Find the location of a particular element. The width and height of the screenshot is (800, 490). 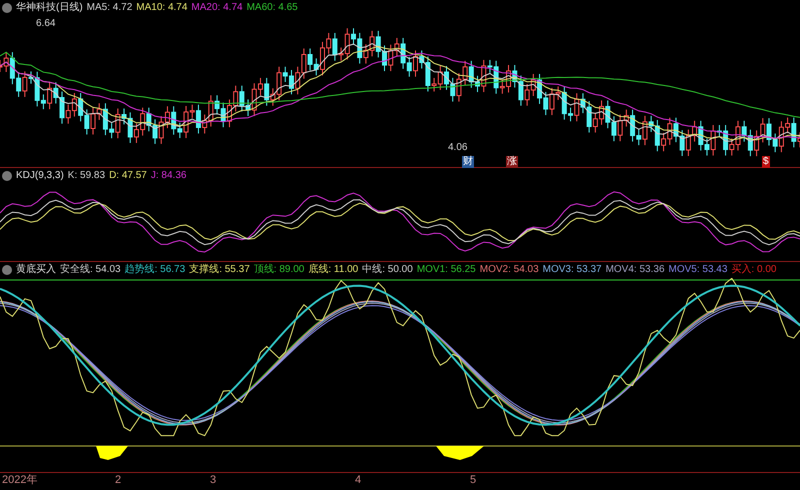

panel-title: 华神科技(日线) is located at coordinates (49, 8).